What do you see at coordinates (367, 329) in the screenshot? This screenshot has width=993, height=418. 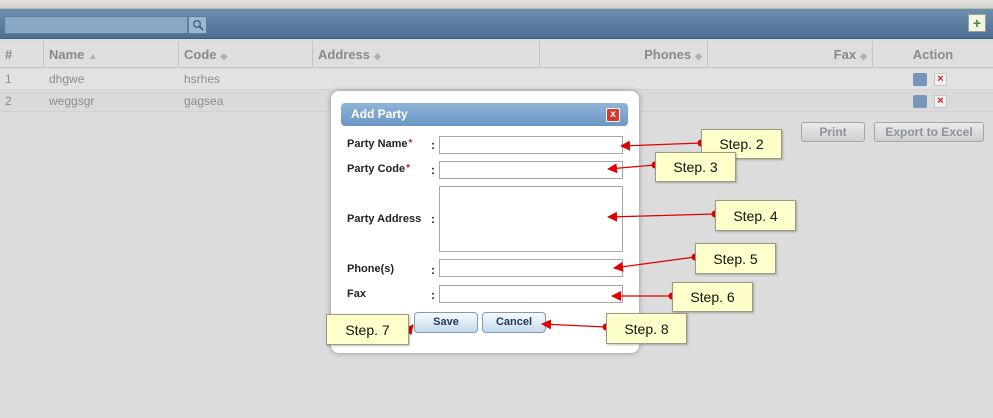 I see `step-7-callout: Step. 7` at bounding box center [367, 329].